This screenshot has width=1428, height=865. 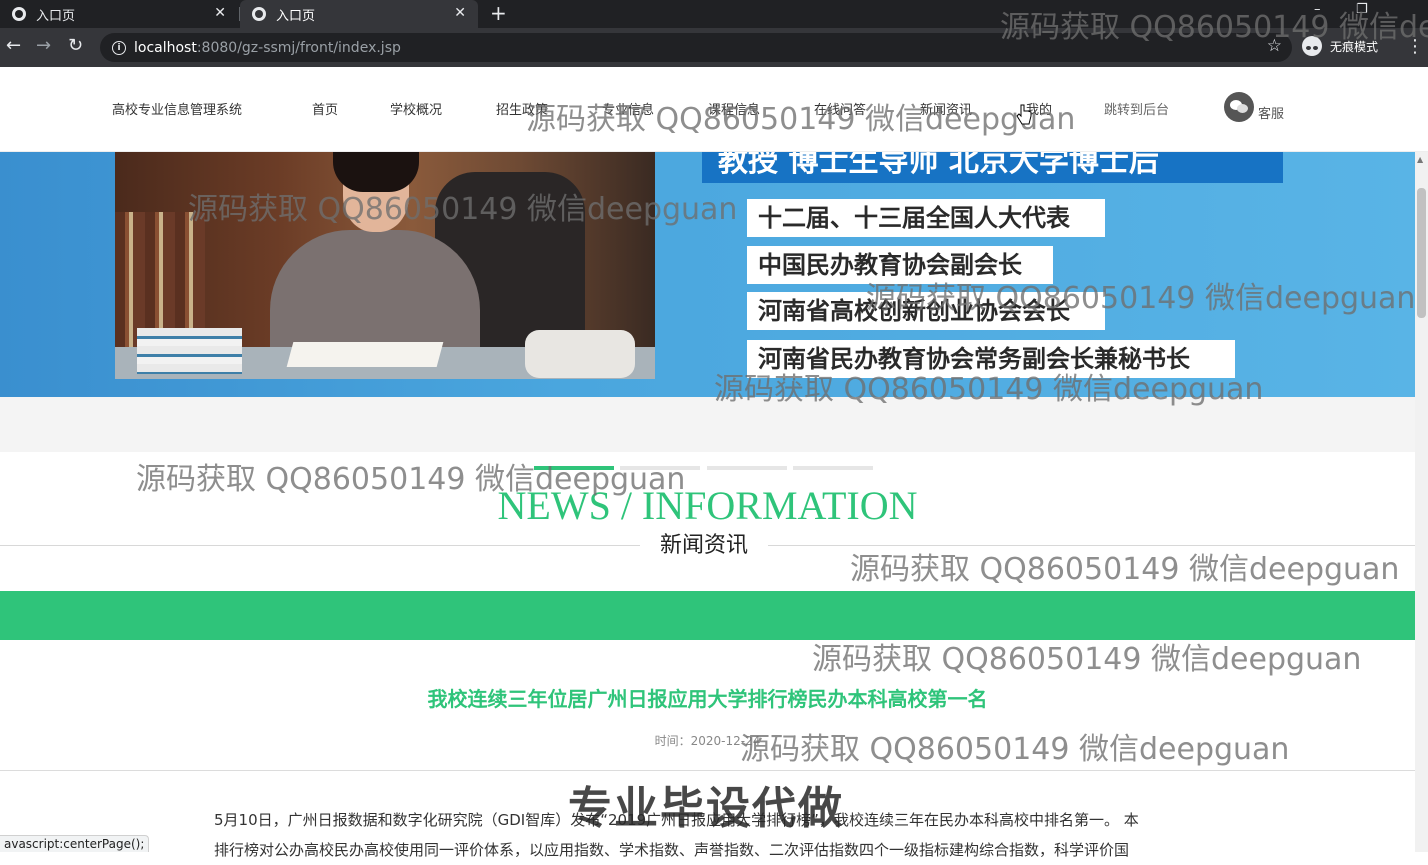 I want to click on scrollbar-thumb, so click(x=1421, y=253).